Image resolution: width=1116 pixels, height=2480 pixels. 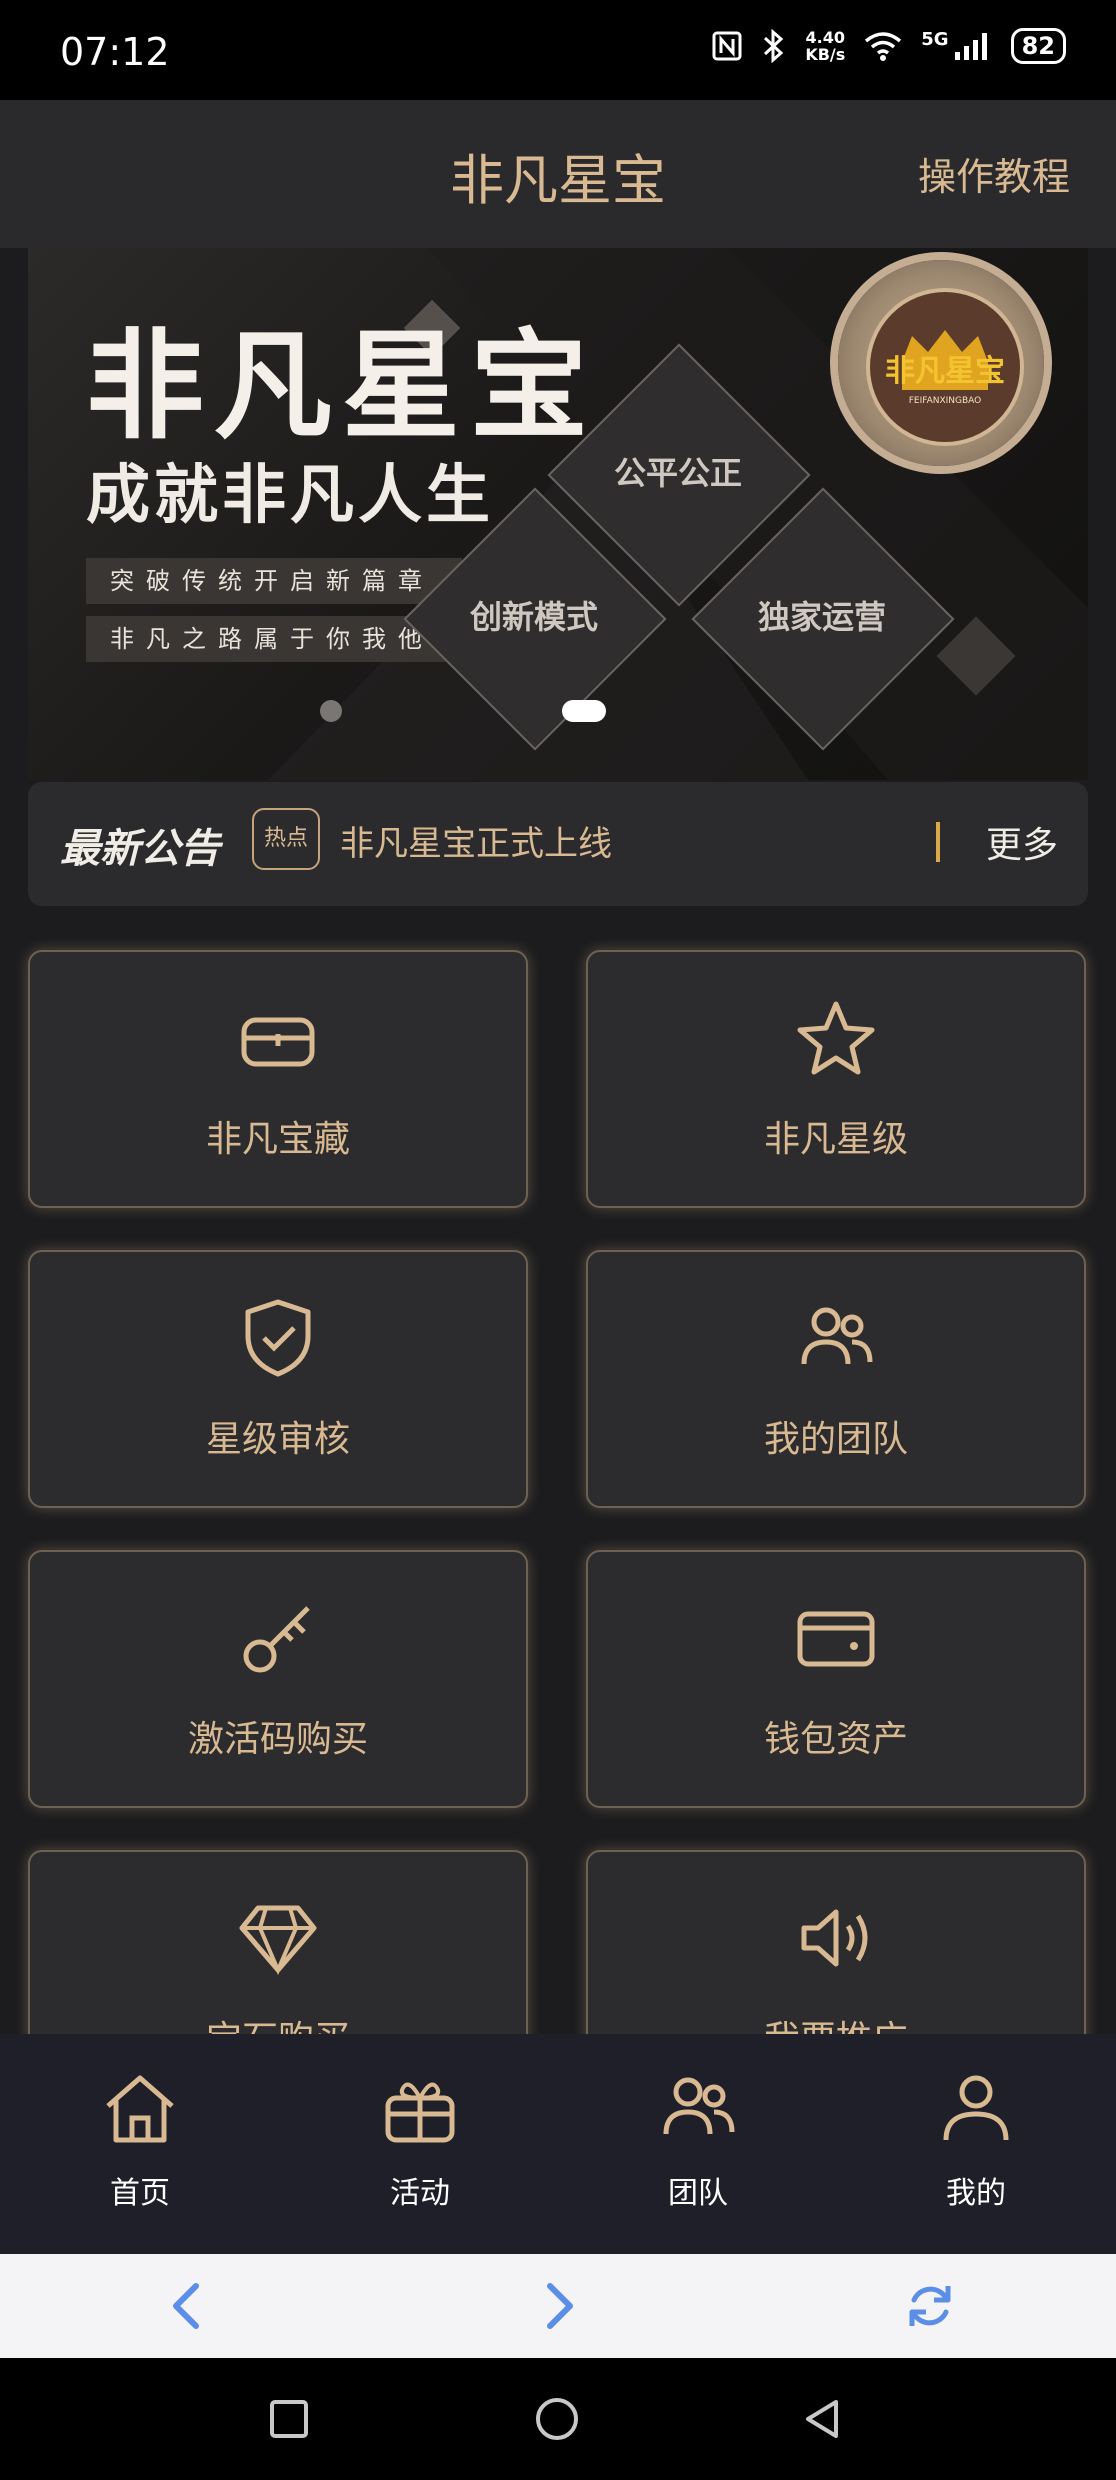 What do you see at coordinates (821, 617) in the screenshot?
I see `diamond-label: 独家运营` at bounding box center [821, 617].